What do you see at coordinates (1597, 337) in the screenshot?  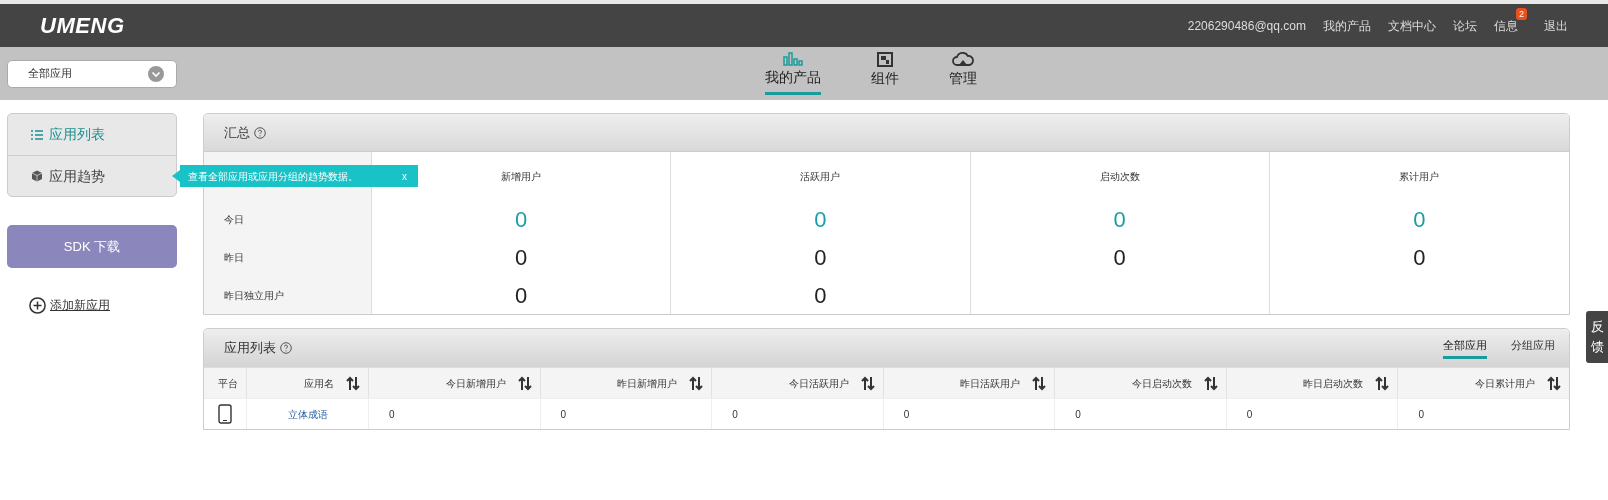 I see `feedback-tab: 反馈` at bounding box center [1597, 337].